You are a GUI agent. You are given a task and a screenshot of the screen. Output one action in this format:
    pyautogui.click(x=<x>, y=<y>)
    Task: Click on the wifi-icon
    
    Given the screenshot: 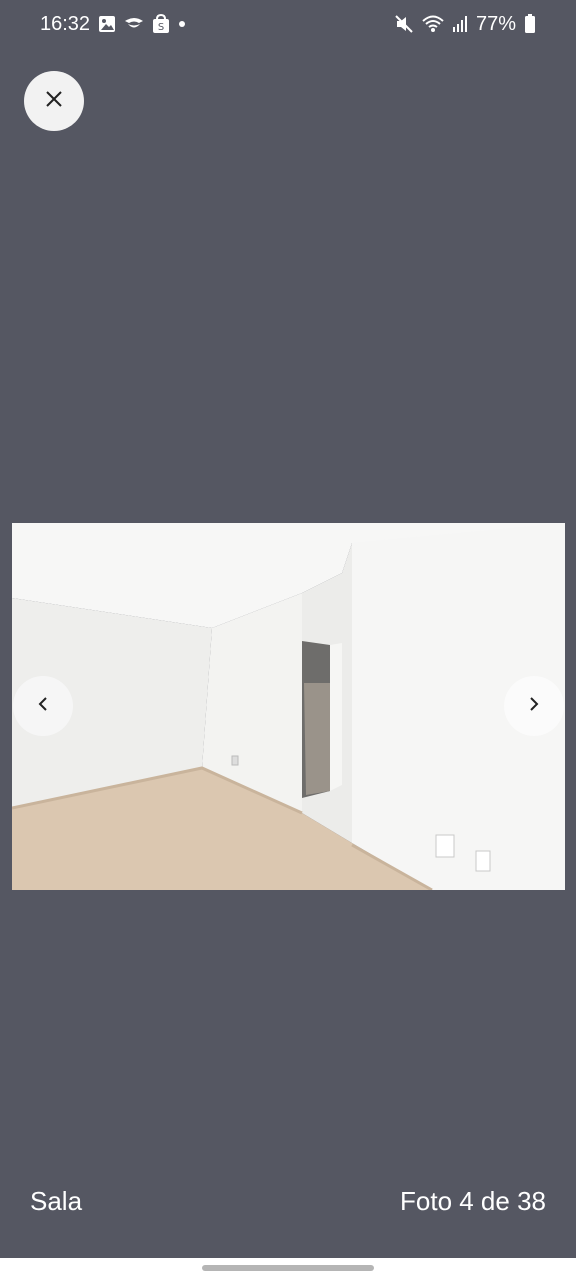 What is the action you would take?
    pyautogui.click(x=433, y=24)
    